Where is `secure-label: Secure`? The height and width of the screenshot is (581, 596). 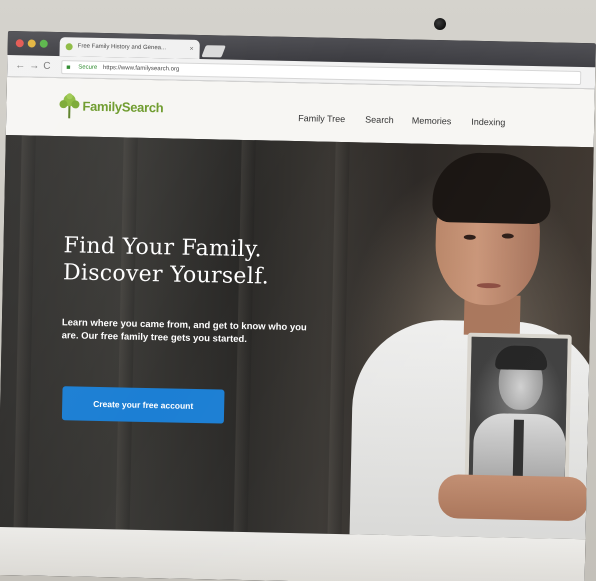 secure-label: Secure is located at coordinates (88, 67).